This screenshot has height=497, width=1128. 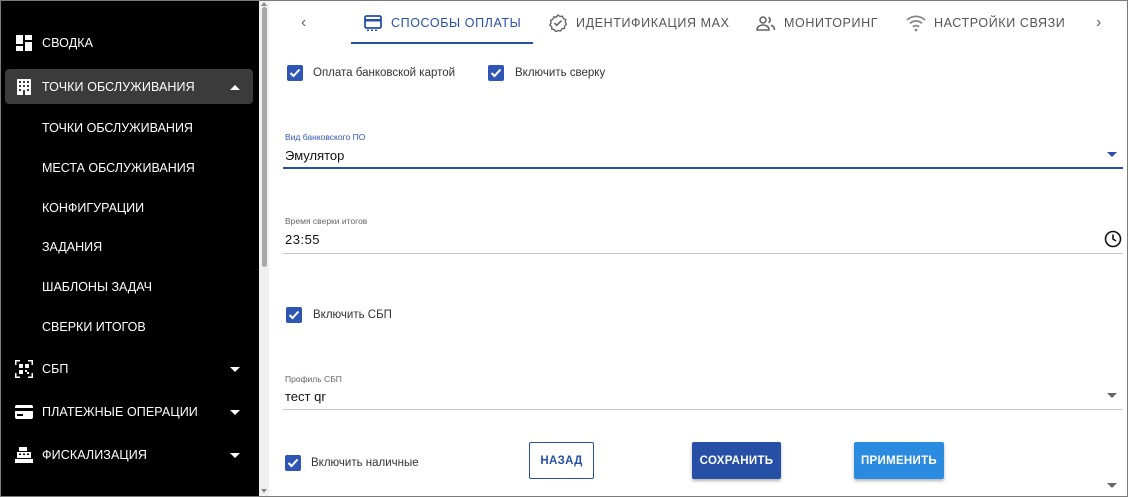 I want to click on cash-register-icon, so click(x=24, y=455).